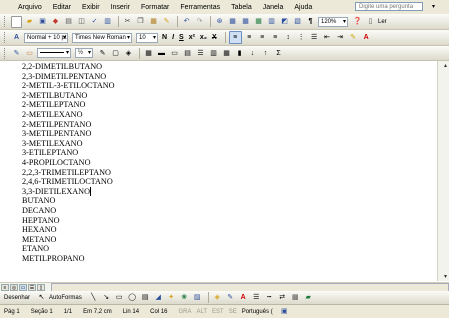  What do you see at coordinates (297, 21) in the screenshot?
I see `document-map-icon: ▧` at bounding box center [297, 21].